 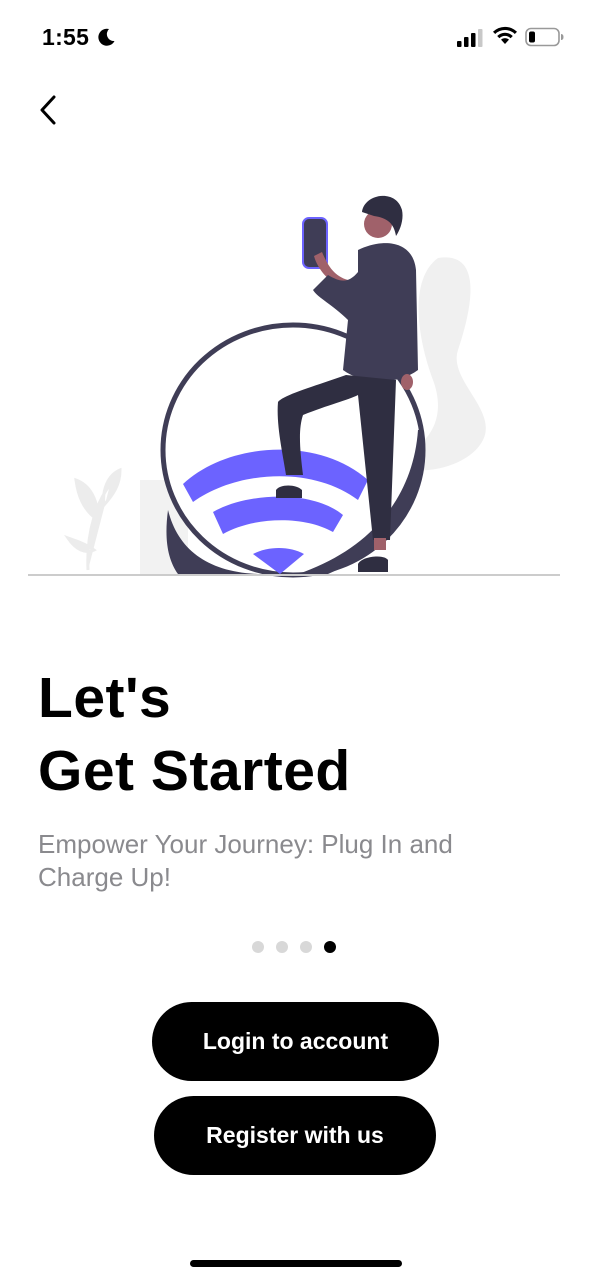 I want to click on login-button-label: Login to account, so click(x=295, y=1041).